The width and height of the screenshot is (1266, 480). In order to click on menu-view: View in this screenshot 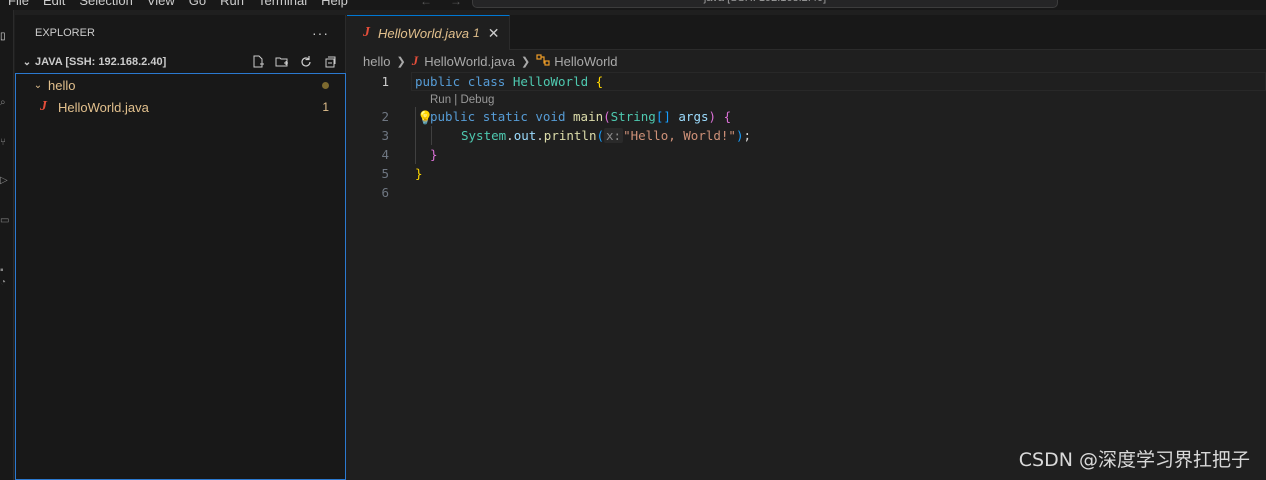, I will do `click(161, 4)`.